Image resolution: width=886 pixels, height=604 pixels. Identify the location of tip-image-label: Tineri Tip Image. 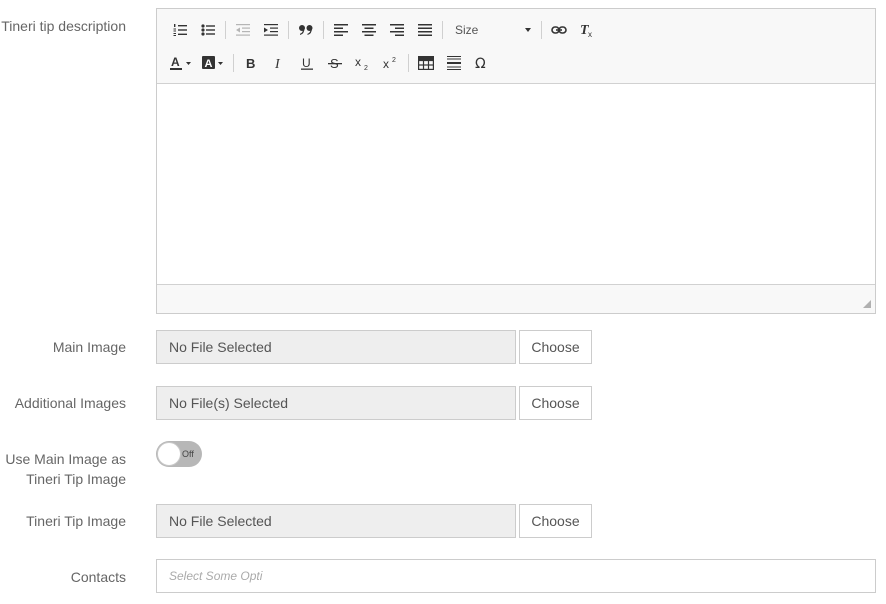
(76, 521).